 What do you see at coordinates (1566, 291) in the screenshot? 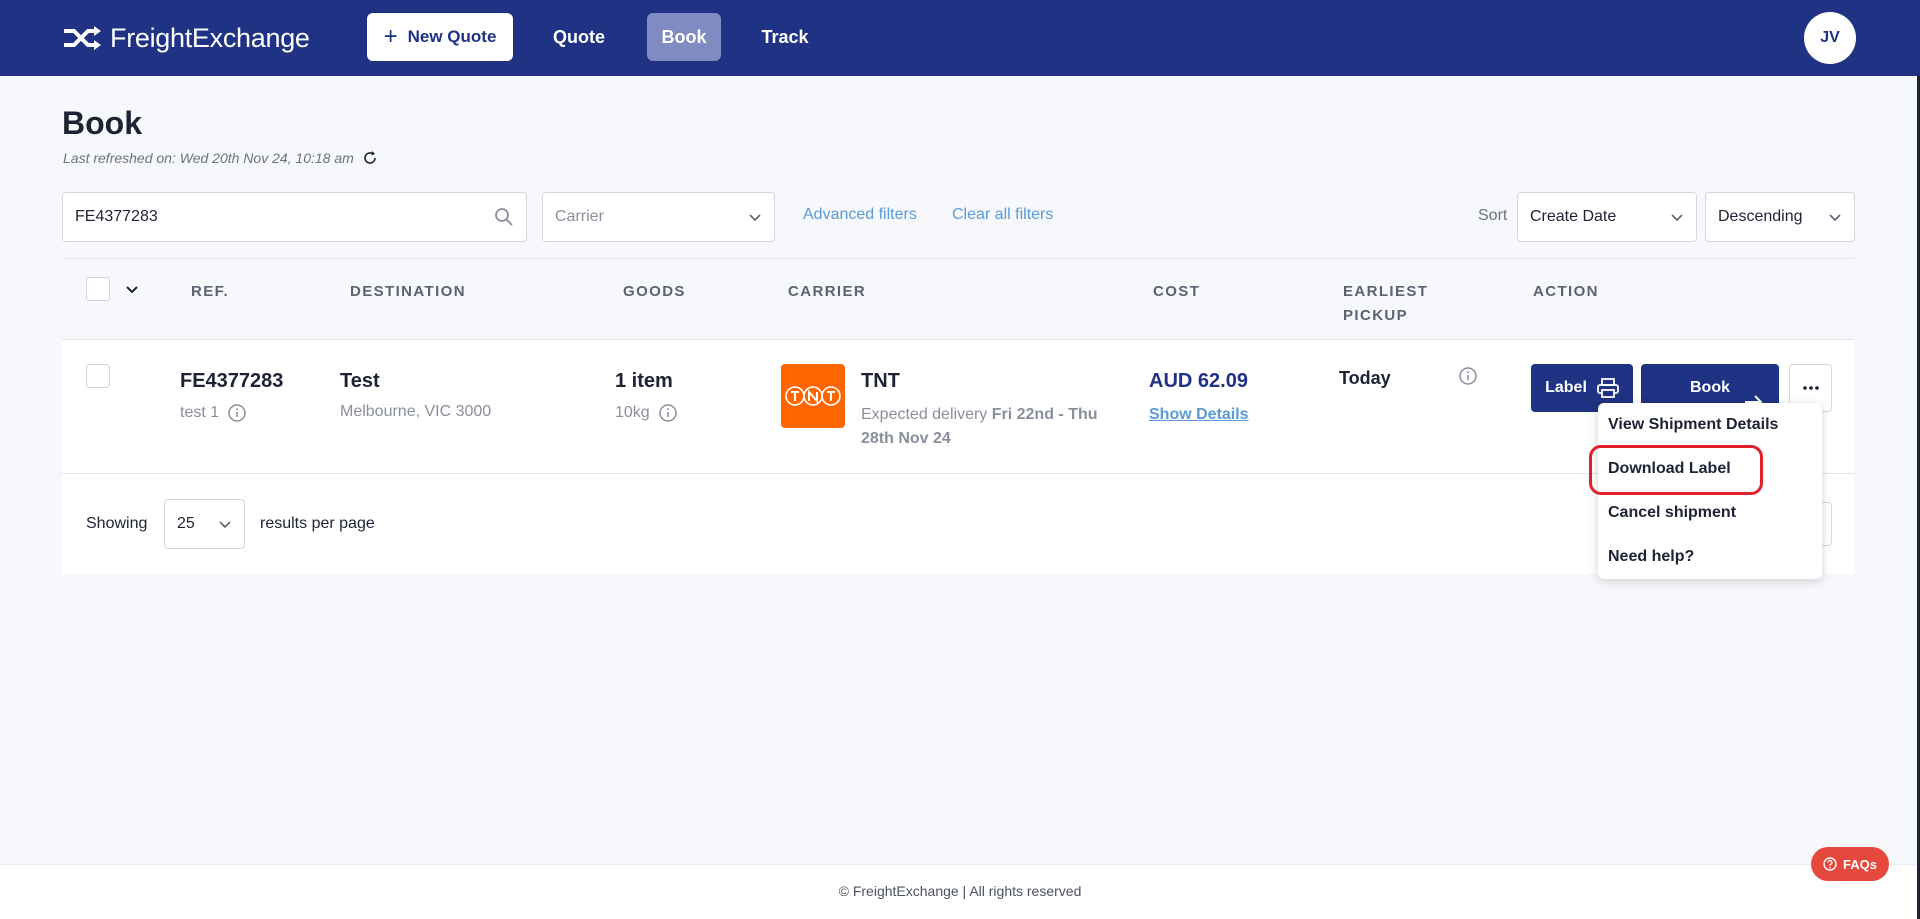
I see `column-header-action: ACTION` at bounding box center [1566, 291].